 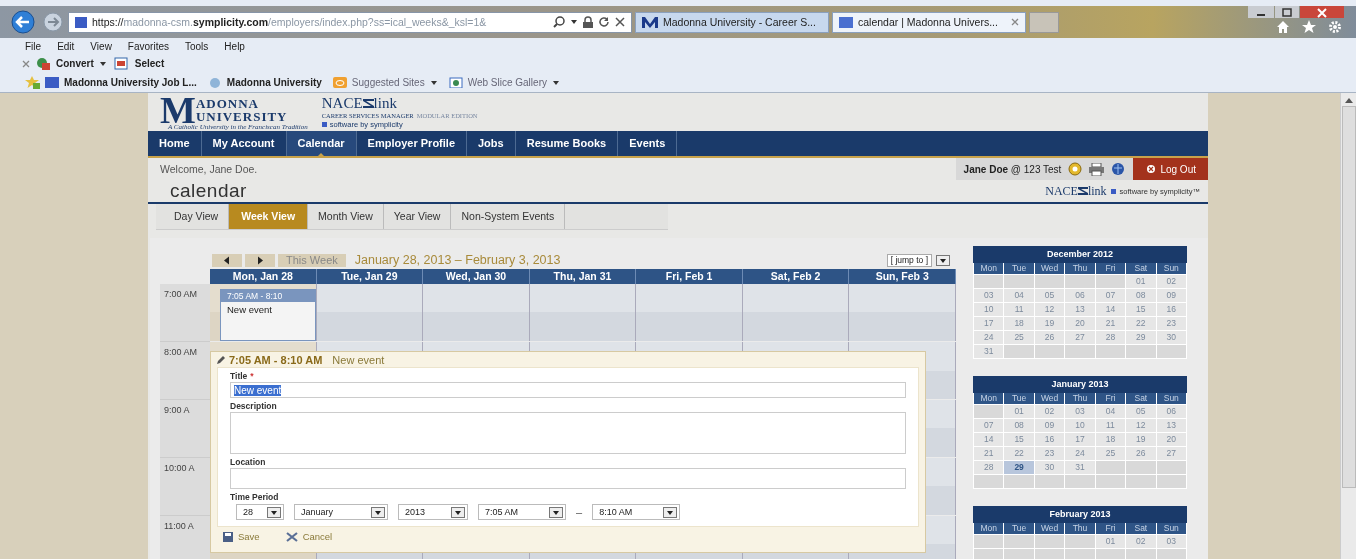 What do you see at coordinates (23, 22) in the screenshot?
I see `back-button` at bounding box center [23, 22].